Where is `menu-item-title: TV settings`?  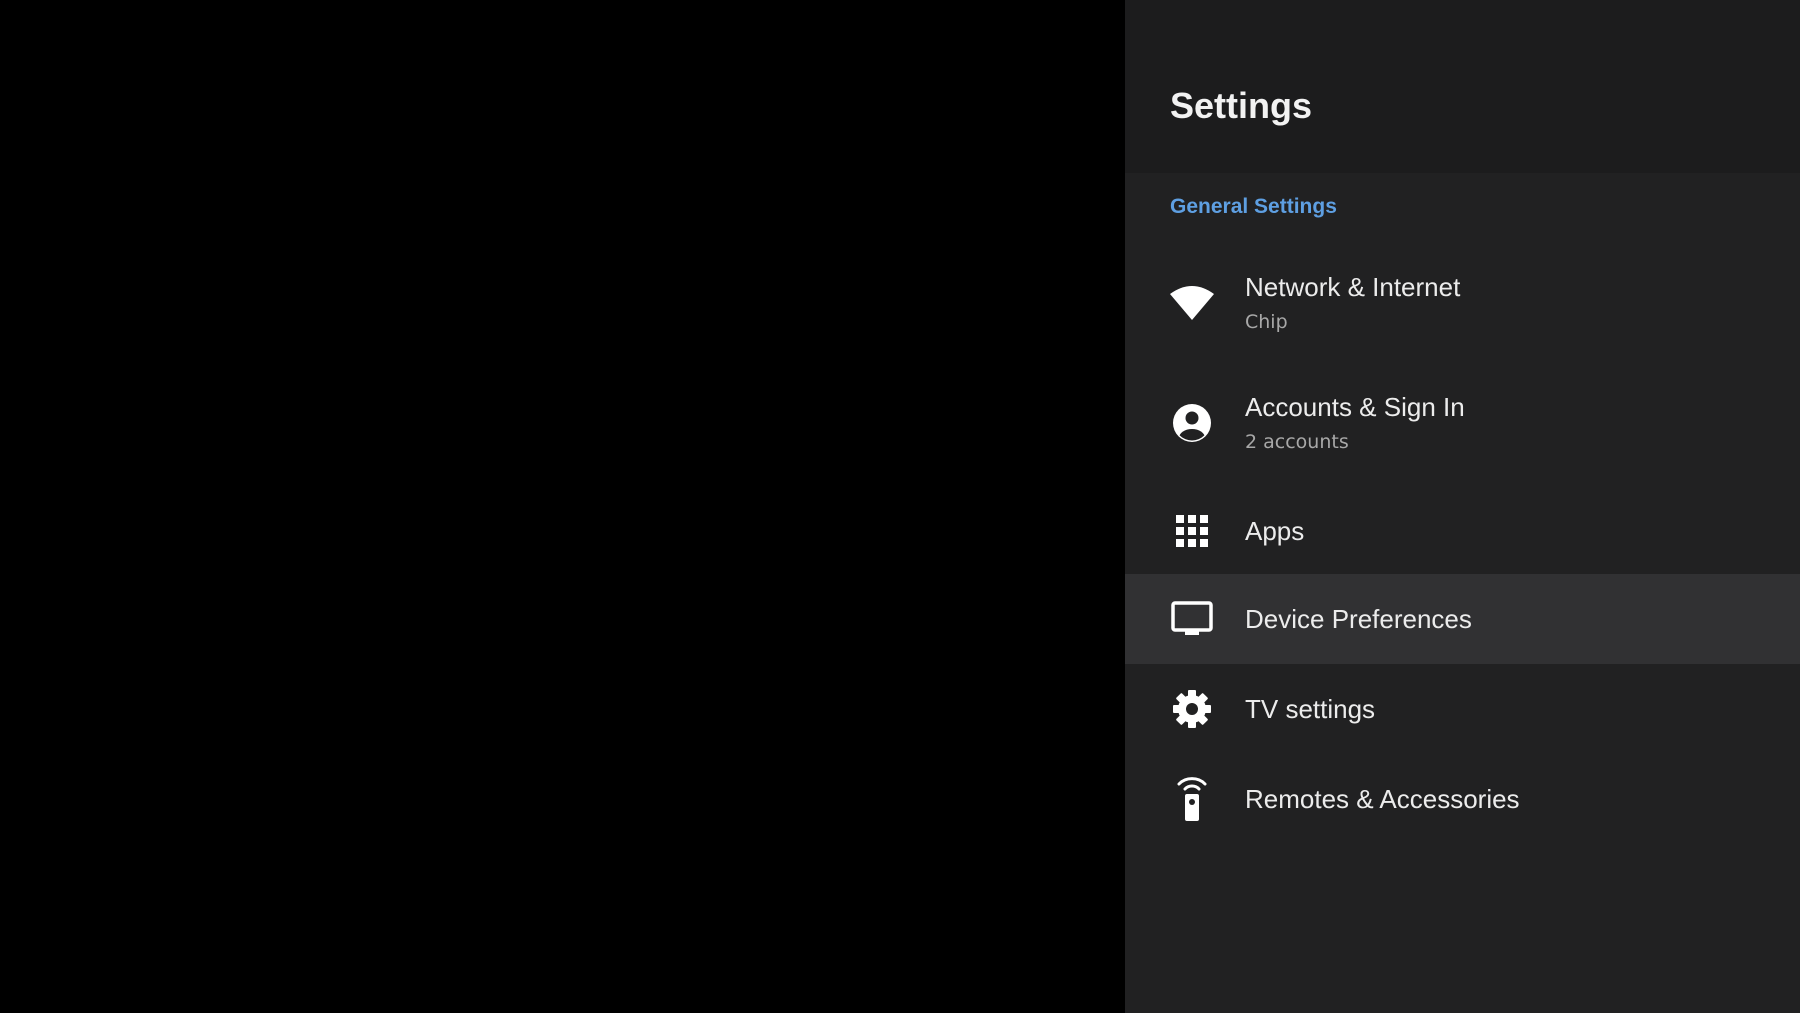
menu-item-title: TV settings is located at coordinates (1310, 709).